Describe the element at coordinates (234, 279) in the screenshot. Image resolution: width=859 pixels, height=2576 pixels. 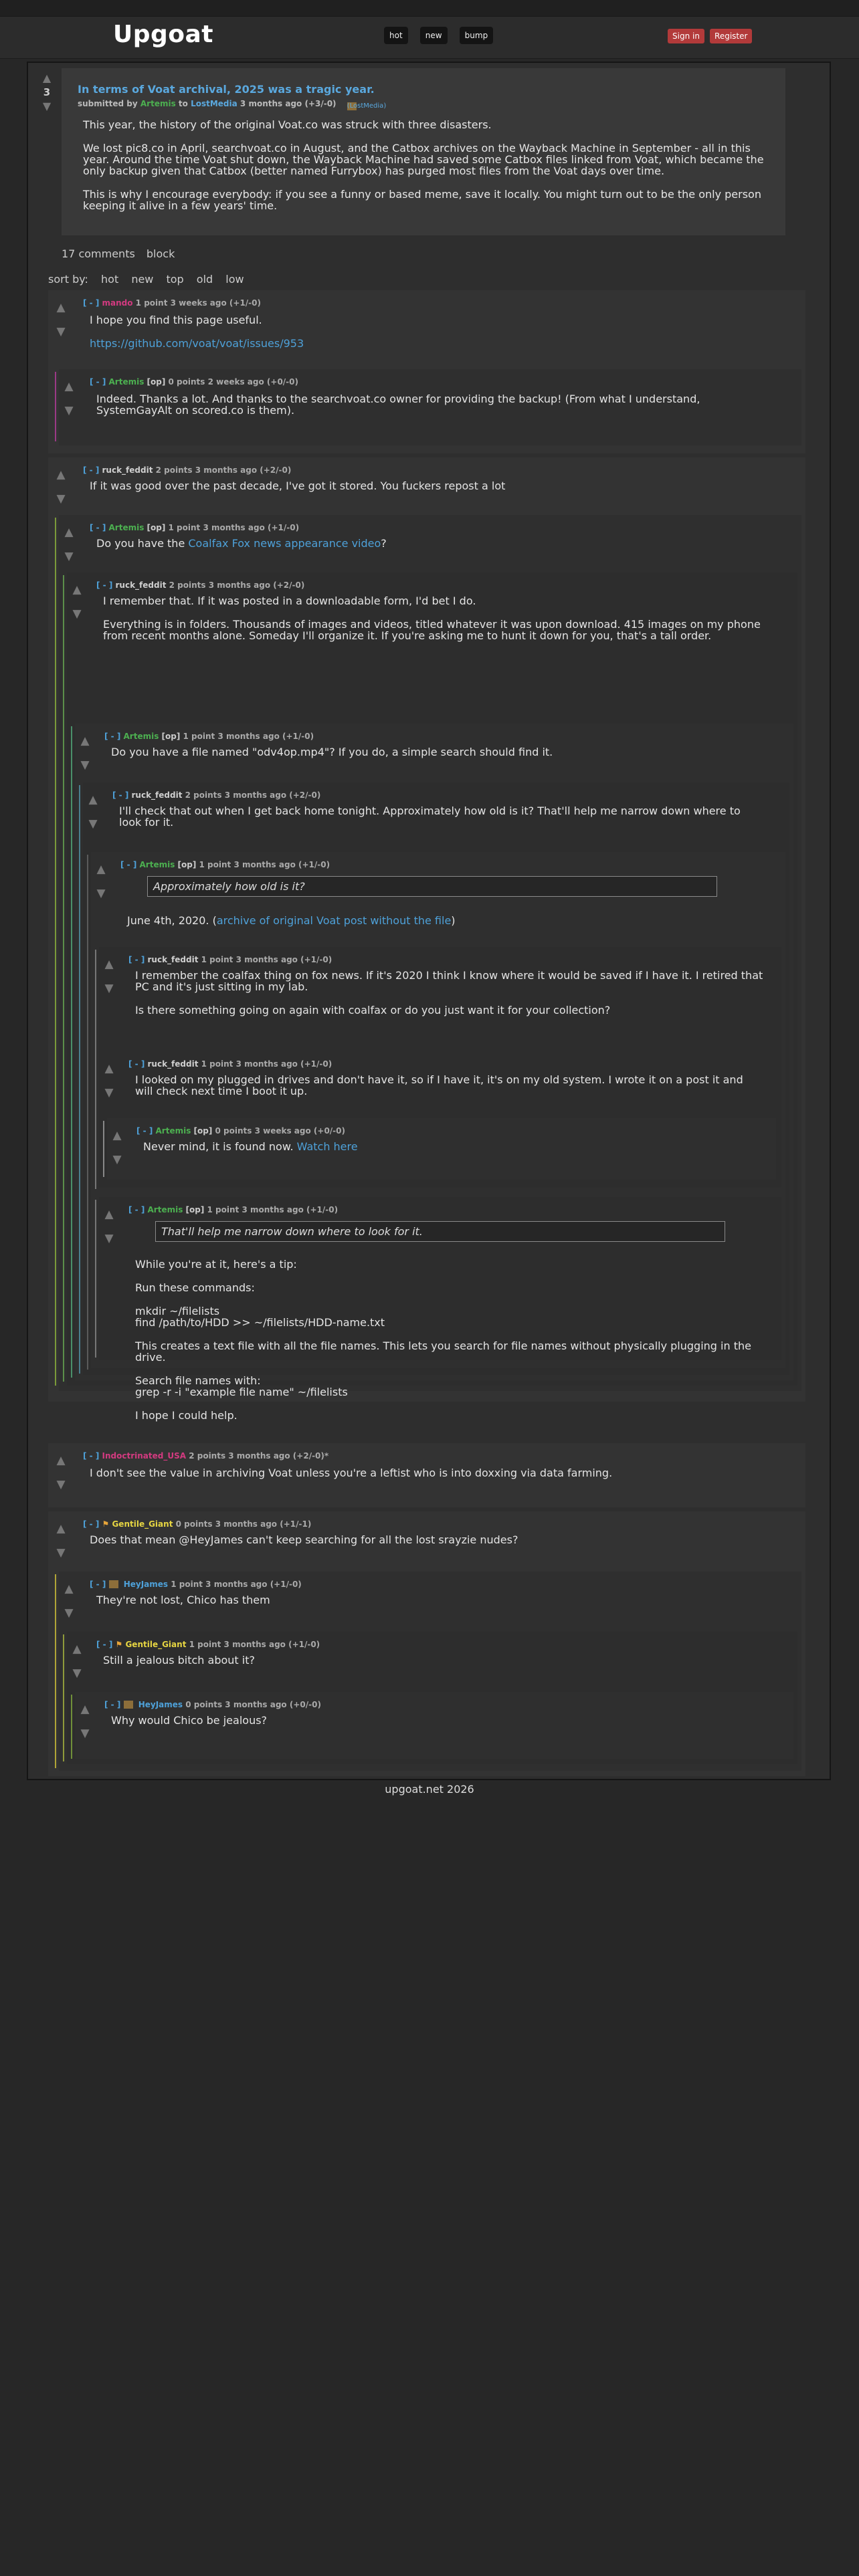
I see `sort-low: low` at that location.